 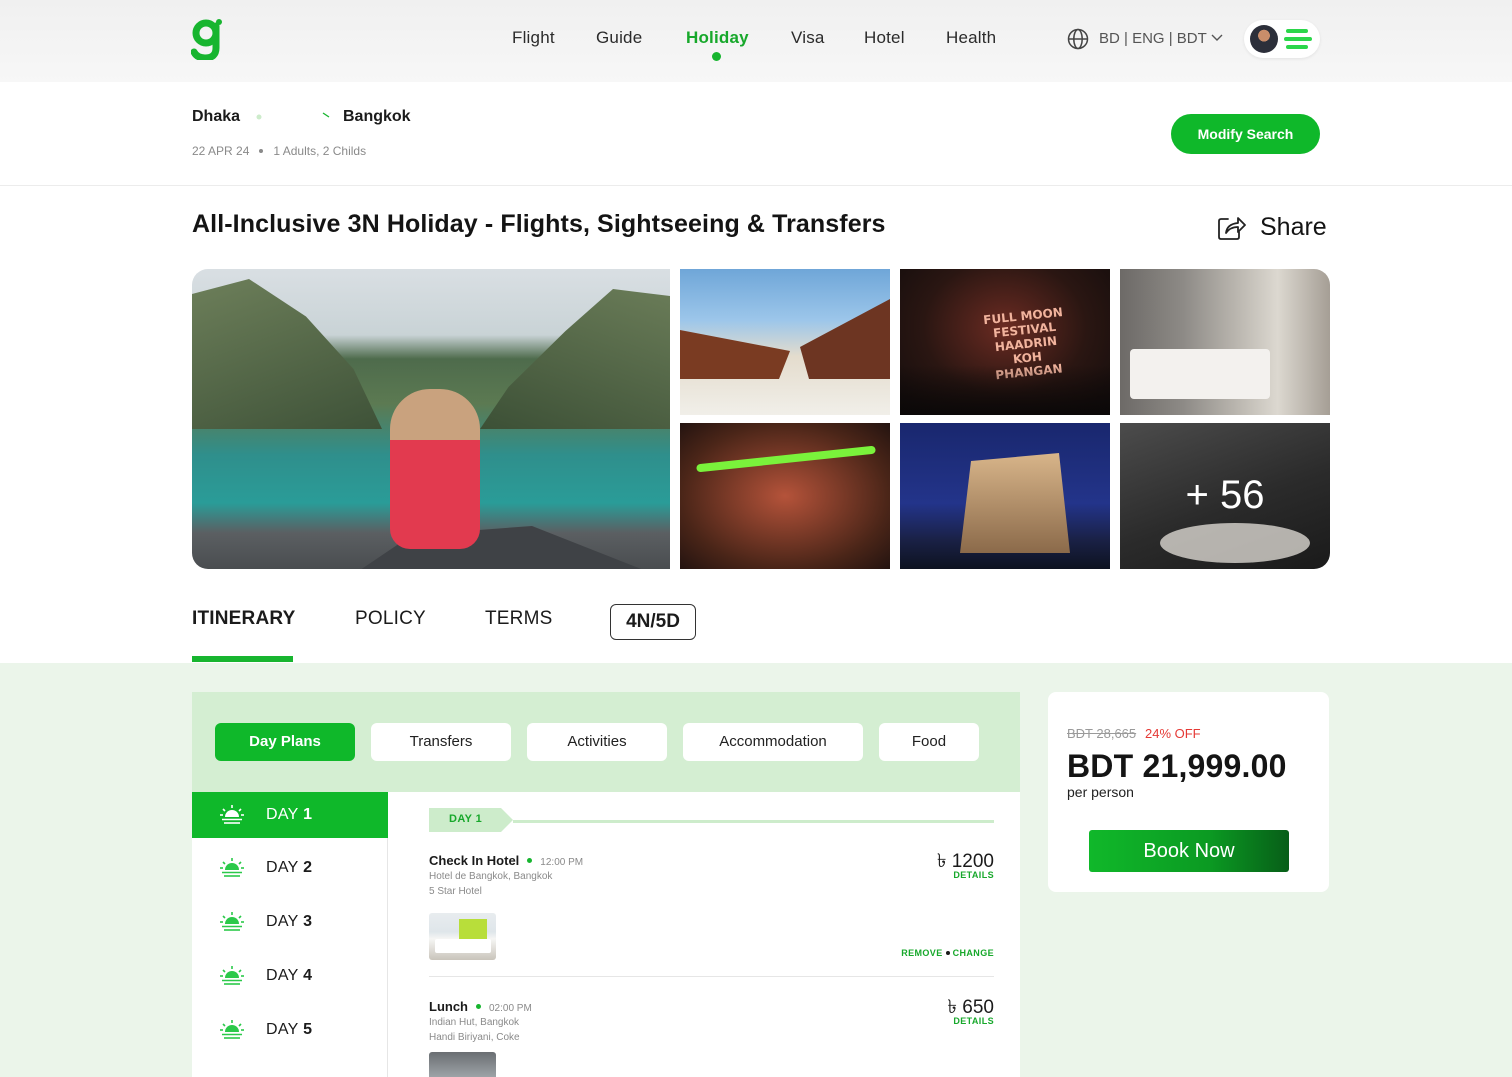 I want to click on day-item-5: DAY 5, so click(x=290, y=1030).